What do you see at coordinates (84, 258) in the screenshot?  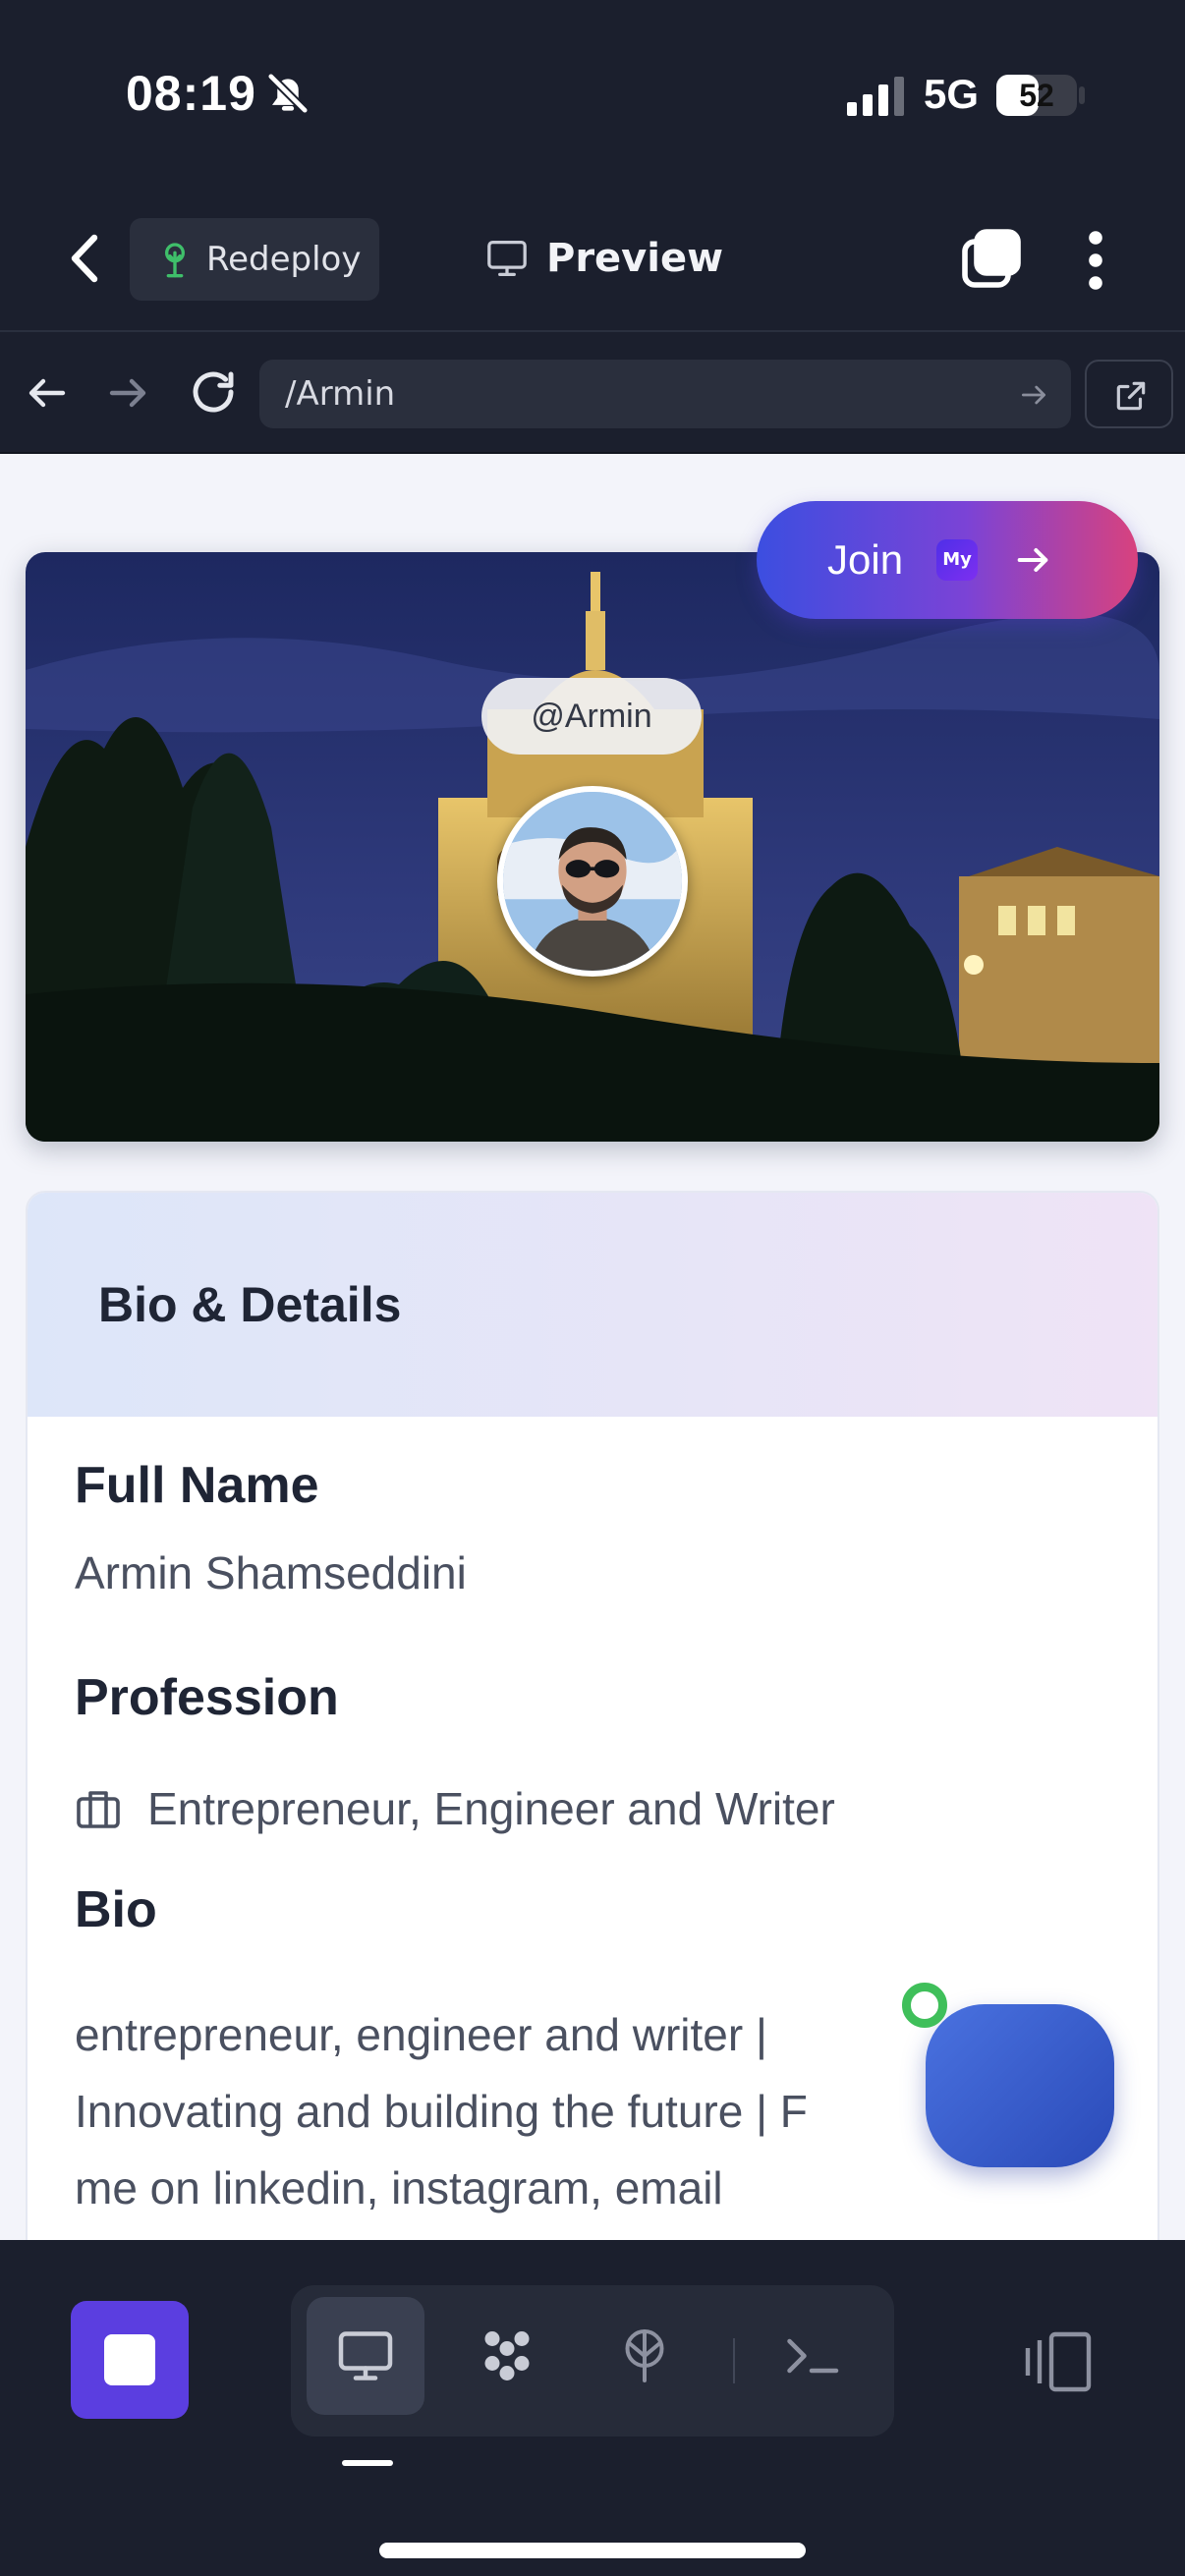 I see `chevron-left-icon` at bounding box center [84, 258].